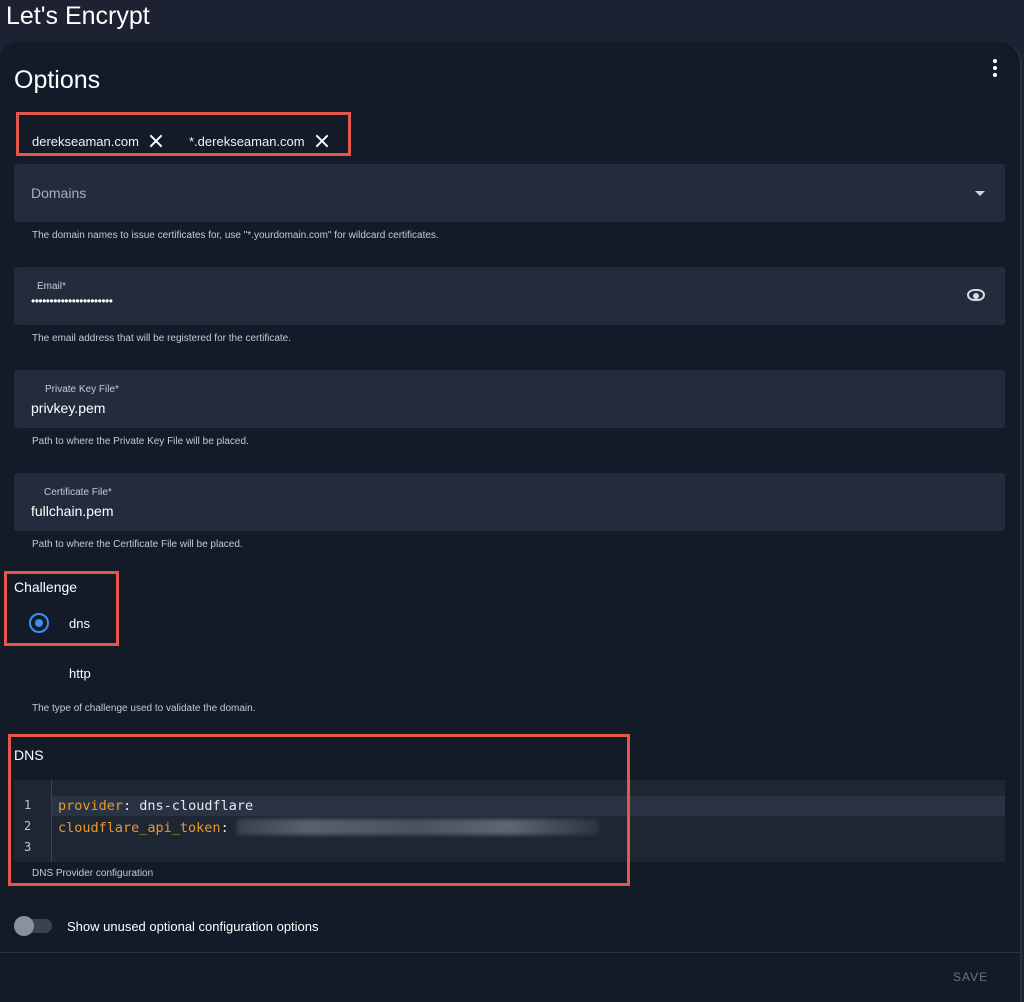 This screenshot has height=1002, width=1024. Describe the element at coordinates (57, 80) in the screenshot. I see `card-title: Options` at that location.